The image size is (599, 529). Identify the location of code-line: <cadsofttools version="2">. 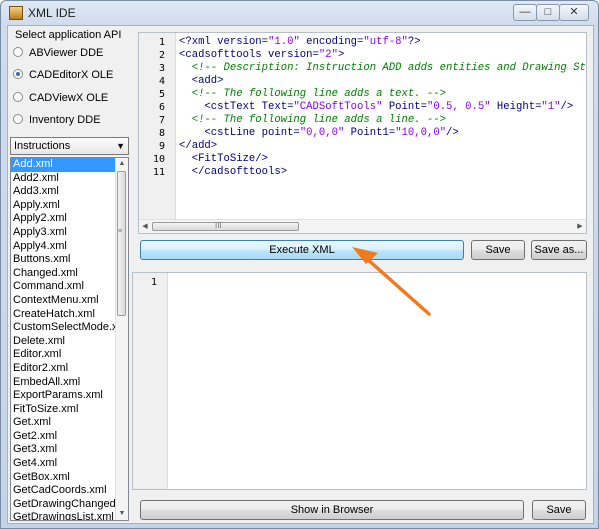
(261, 55).